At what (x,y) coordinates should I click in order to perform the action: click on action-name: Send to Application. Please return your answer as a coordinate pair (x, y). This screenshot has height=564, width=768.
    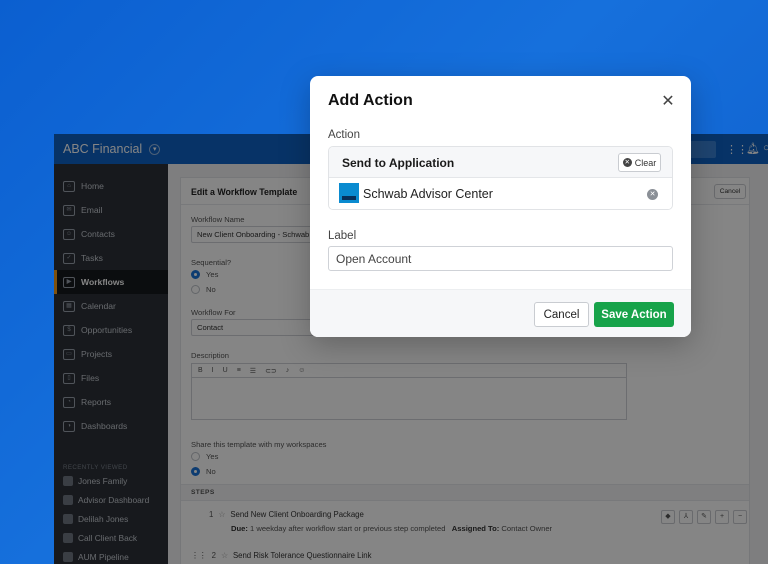
    Looking at the image, I should click on (398, 163).